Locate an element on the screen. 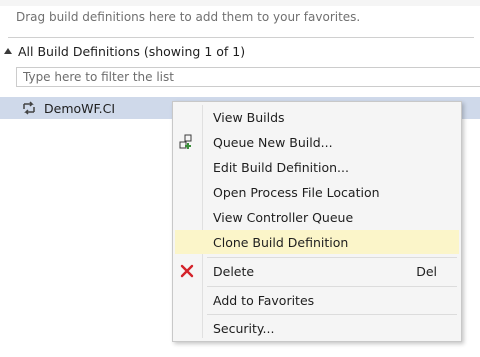 The height and width of the screenshot is (357, 480). menu-item-clone-build-definition: Clone Build Definition is located at coordinates (317, 242).